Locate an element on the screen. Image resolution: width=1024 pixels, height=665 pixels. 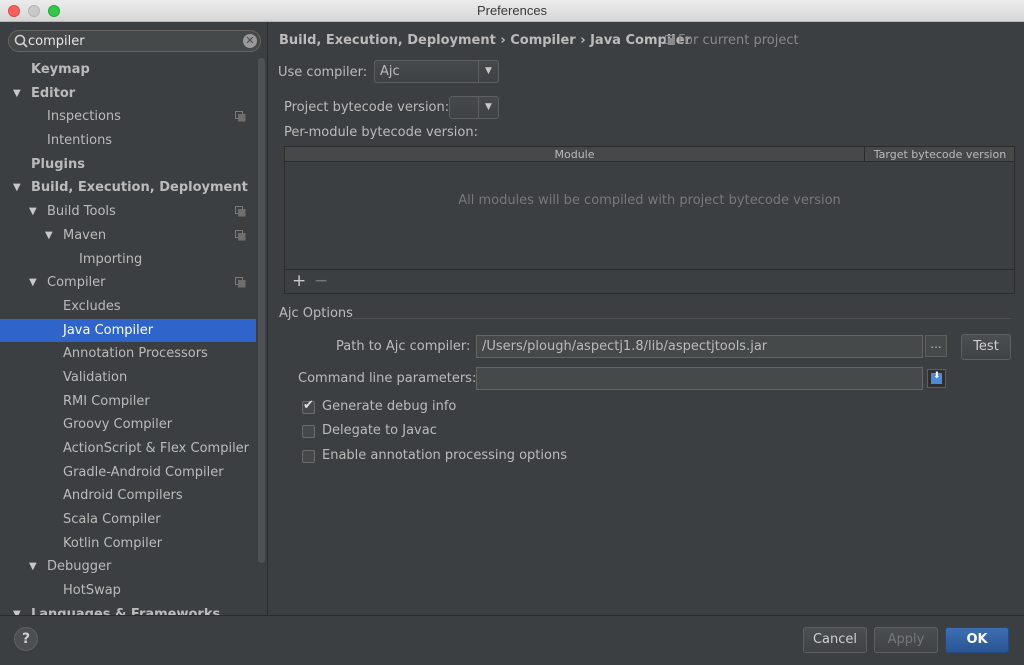
sidebar-item-hotswap: HotSwap is located at coordinates (128, 591).